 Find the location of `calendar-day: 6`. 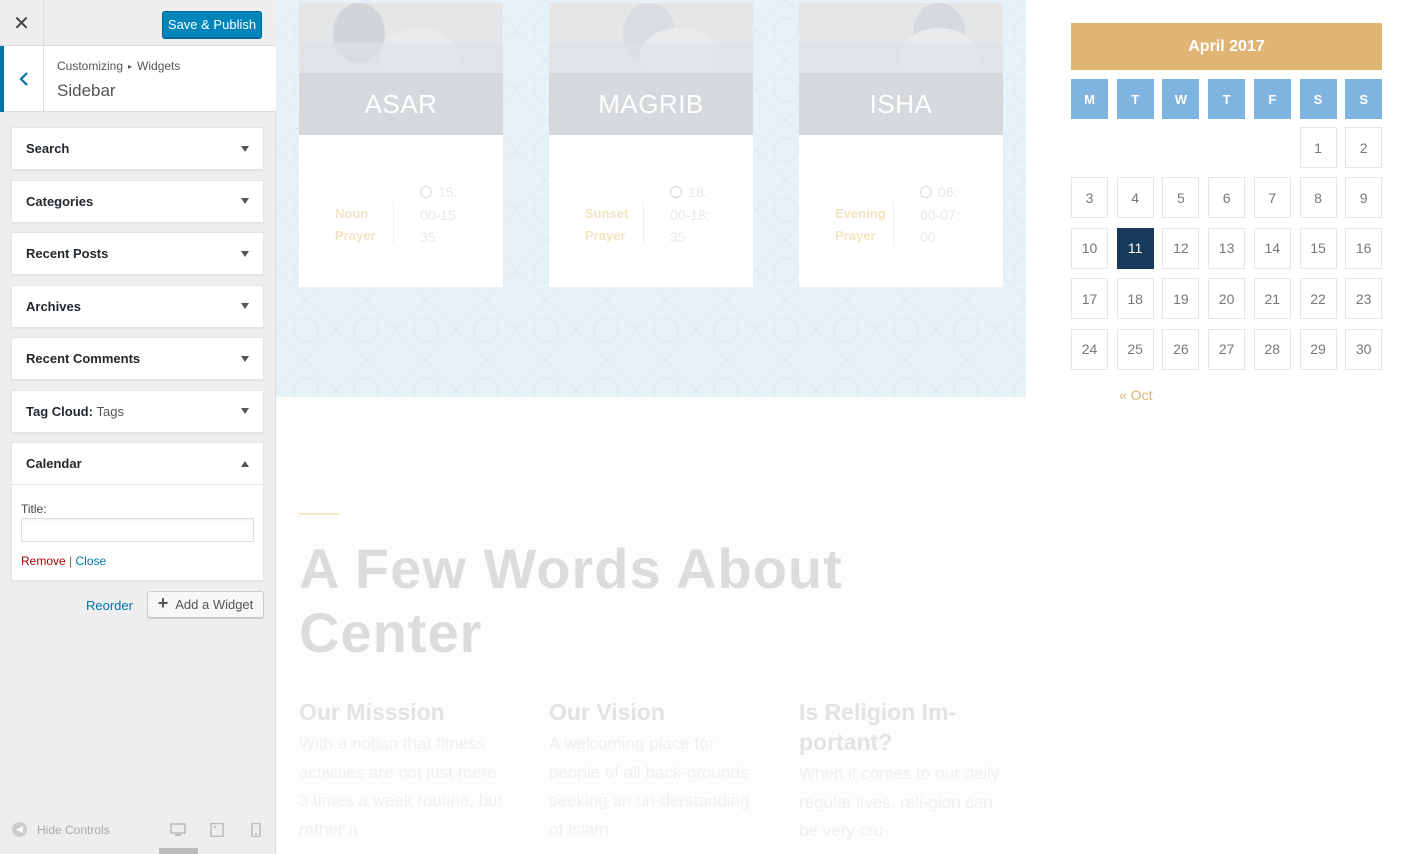

calendar-day: 6 is located at coordinates (1227, 198).